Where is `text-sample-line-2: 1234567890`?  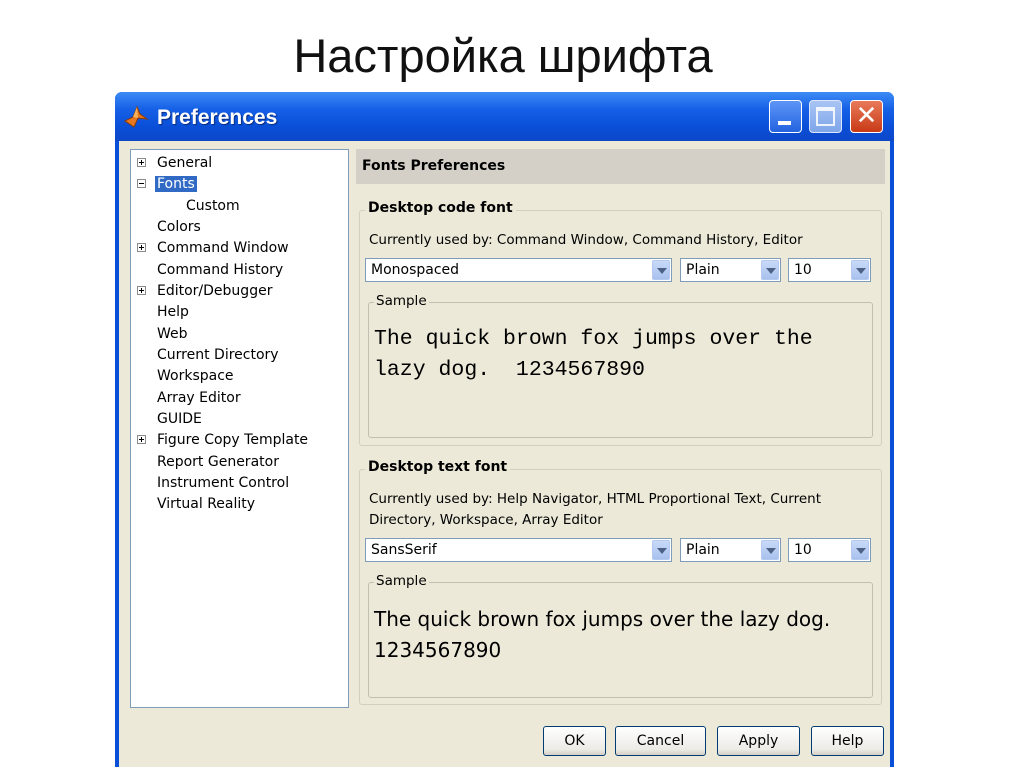 text-sample-line-2: 1234567890 is located at coordinates (438, 650).